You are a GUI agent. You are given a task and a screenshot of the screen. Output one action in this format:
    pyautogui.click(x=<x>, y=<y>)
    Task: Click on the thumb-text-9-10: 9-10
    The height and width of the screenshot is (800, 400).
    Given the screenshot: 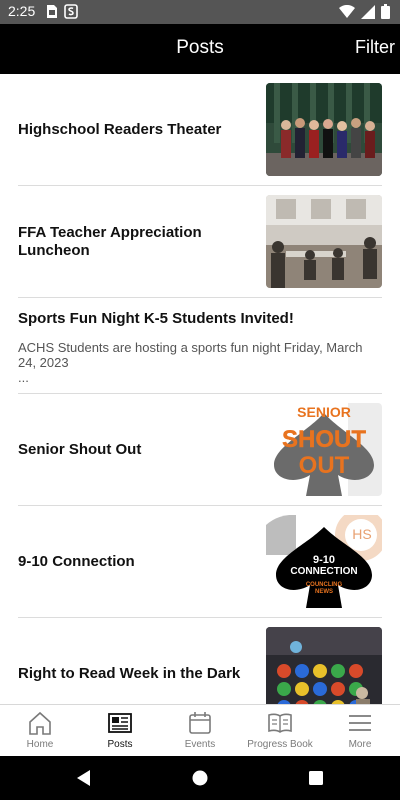 What is the action you would take?
    pyautogui.click(x=324, y=560)
    